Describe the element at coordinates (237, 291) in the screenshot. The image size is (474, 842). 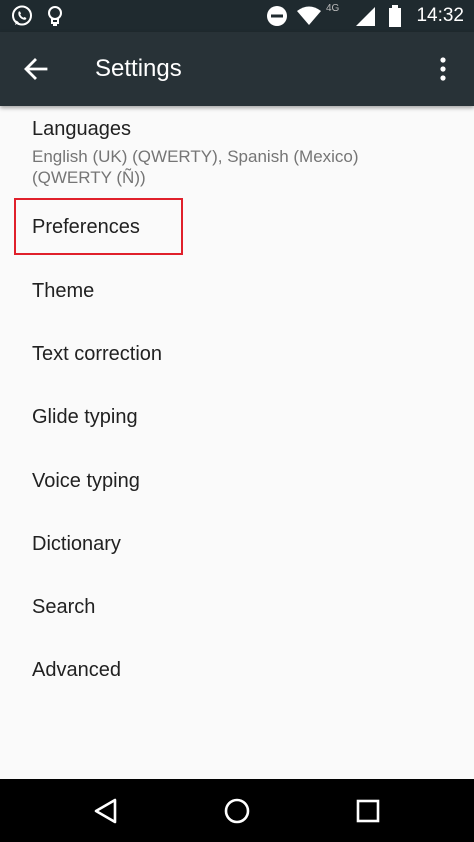
I see `settings-item-theme: Theme` at that location.